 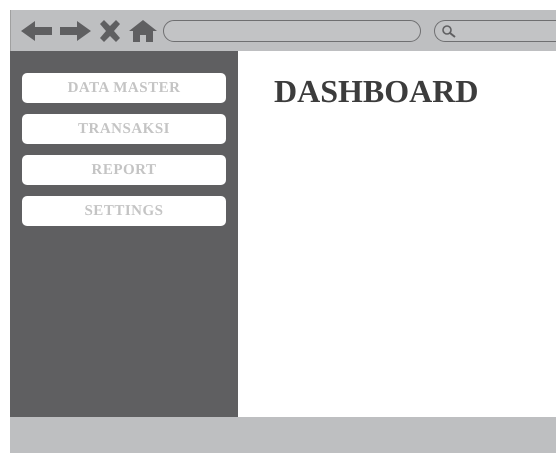 I want to click on menu-button: TRANSAKSI, so click(x=124, y=129).